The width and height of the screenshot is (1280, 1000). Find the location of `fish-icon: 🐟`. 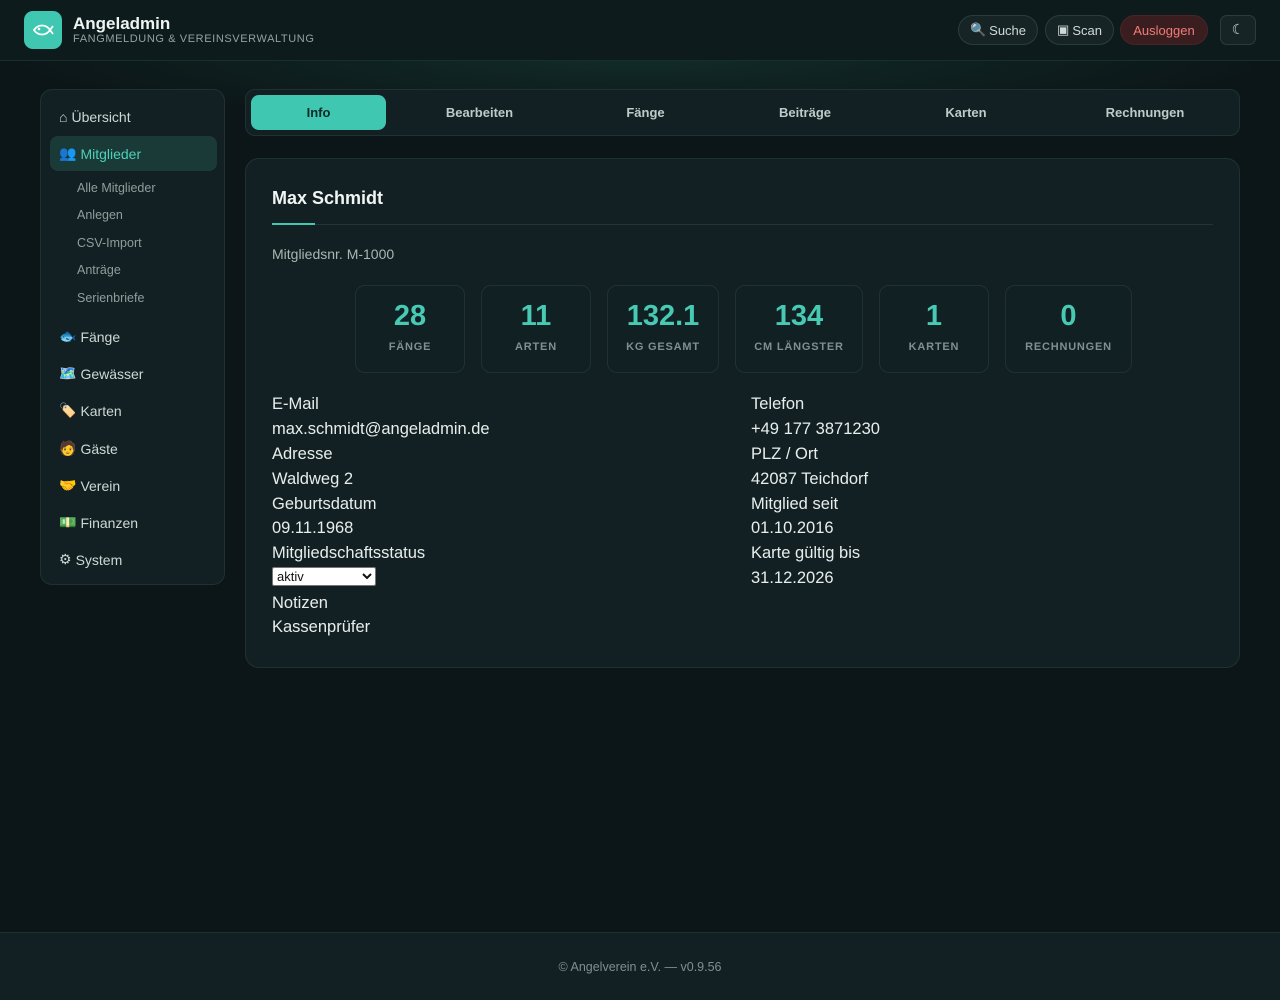

fish-icon: 🐟 is located at coordinates (68, 336).